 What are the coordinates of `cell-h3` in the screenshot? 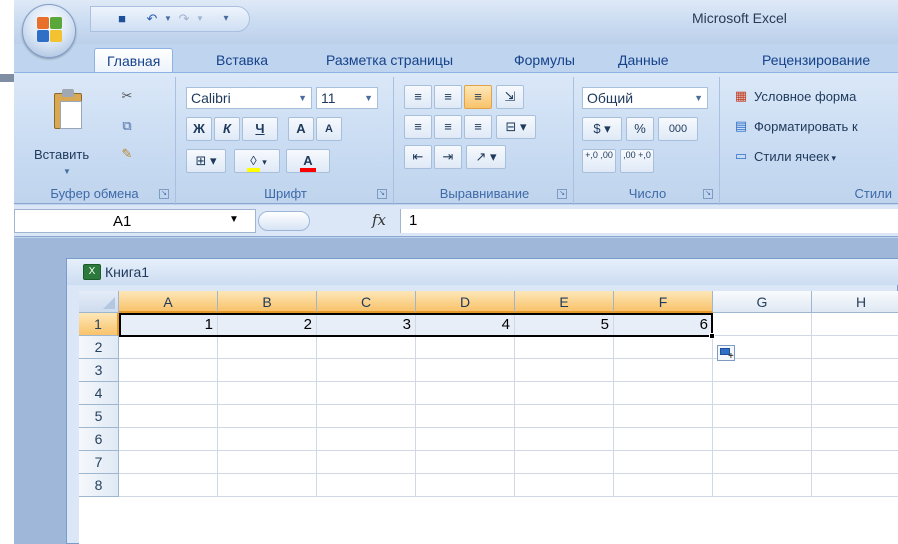 It's located at (855, 370).